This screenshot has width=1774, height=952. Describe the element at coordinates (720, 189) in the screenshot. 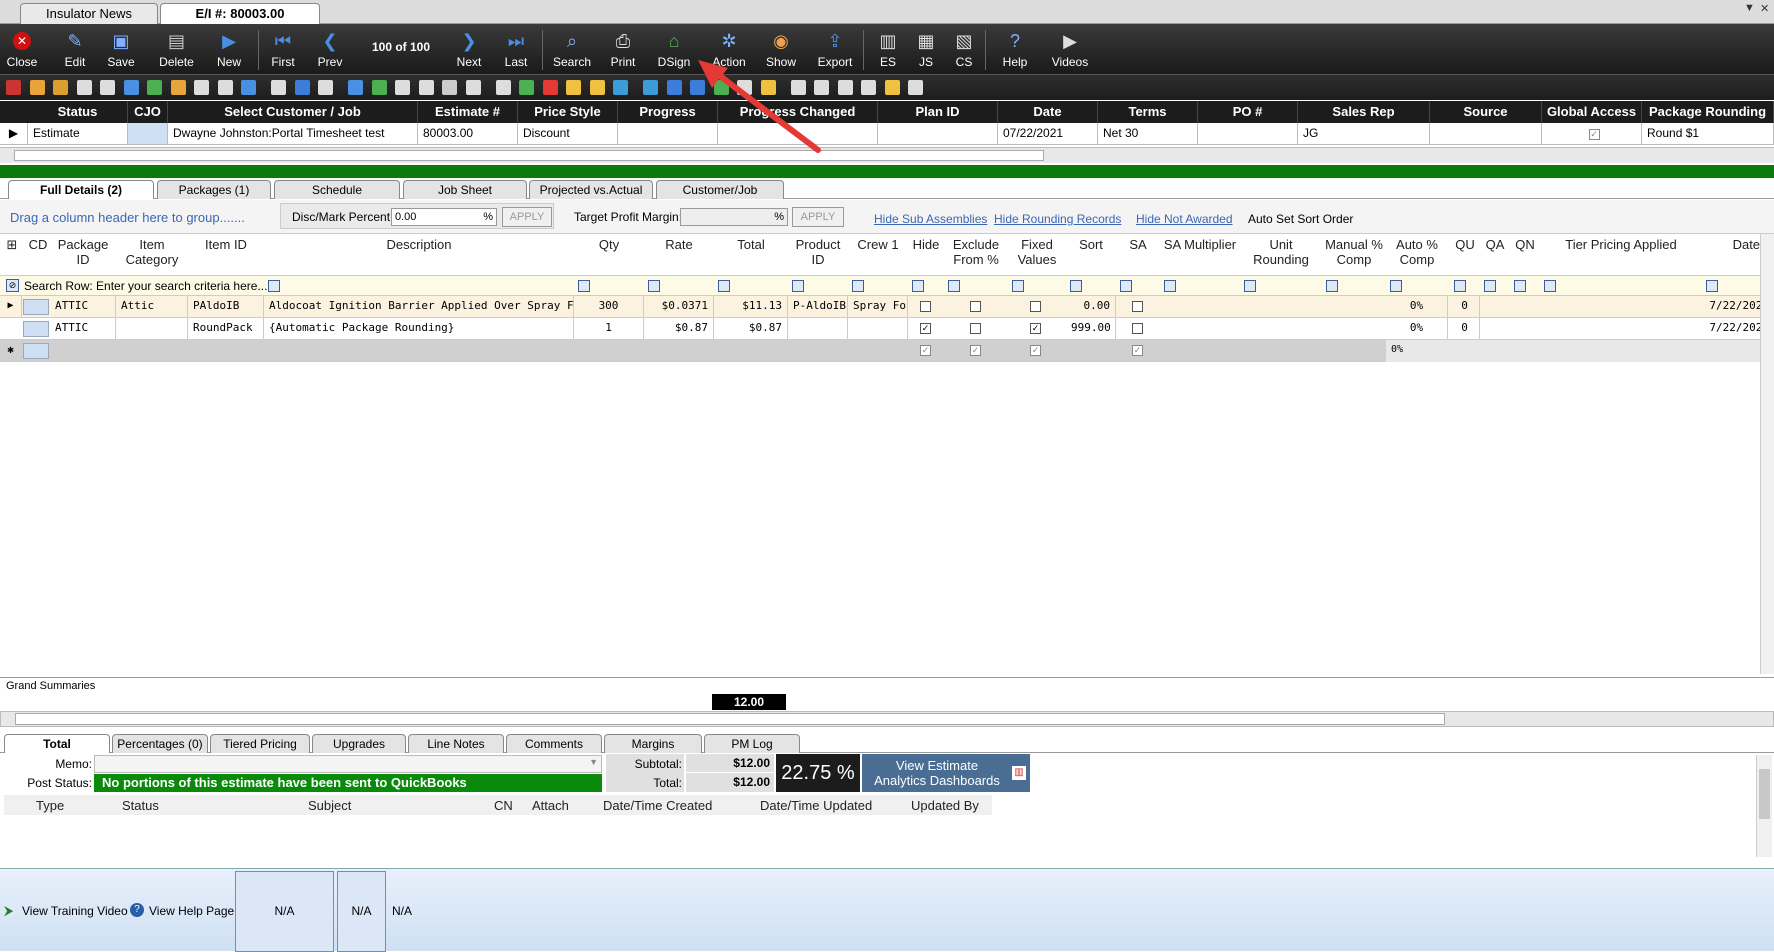

I see `detail-tab: Customer/Job` at that location.